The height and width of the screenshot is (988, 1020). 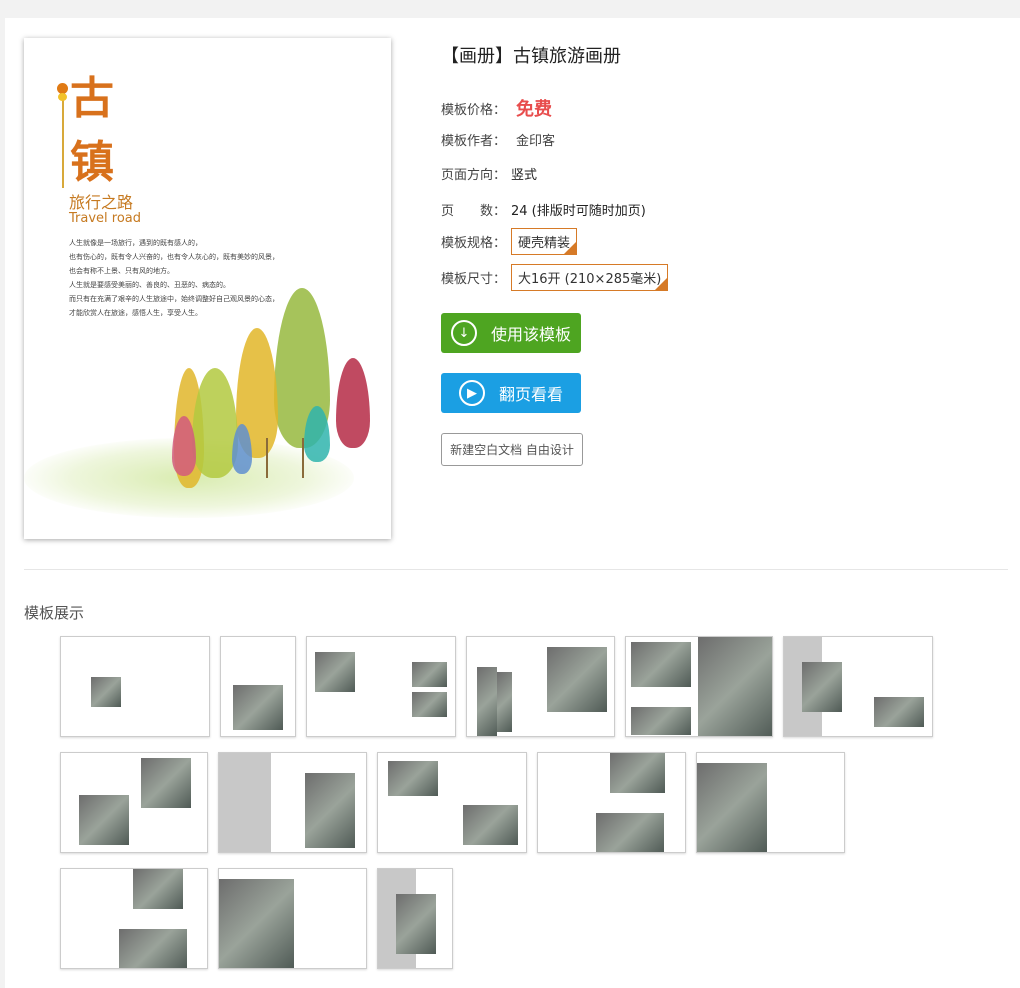 I want to click on template-title: 【画册】古镇旅游画册, so click(x=531, y=56).